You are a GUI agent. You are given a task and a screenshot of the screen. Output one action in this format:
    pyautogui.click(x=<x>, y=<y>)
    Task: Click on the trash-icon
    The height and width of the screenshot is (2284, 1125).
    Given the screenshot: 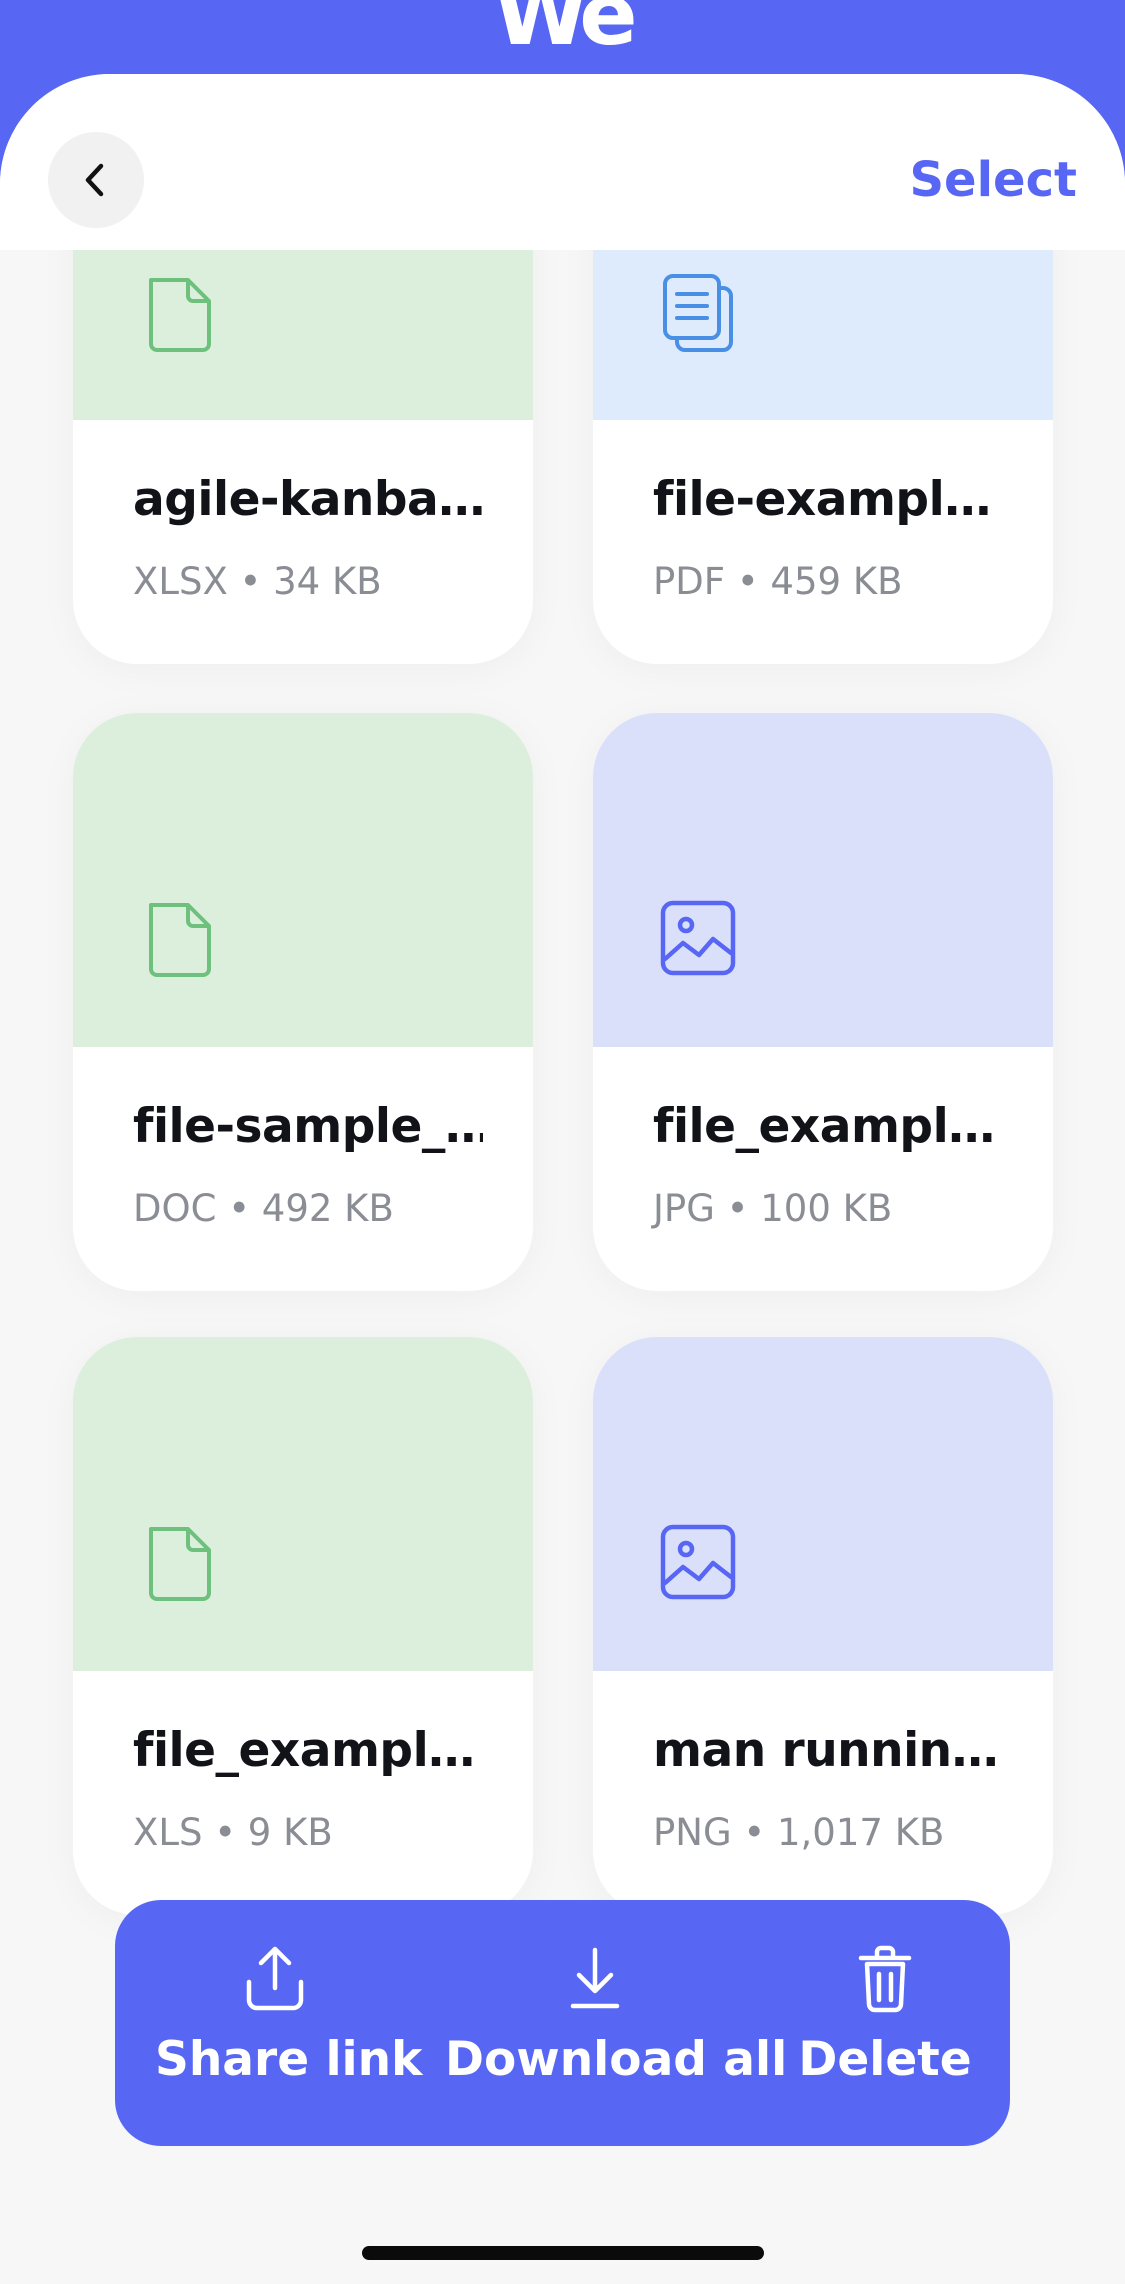 What is the action you would take?
    pyautogui.click(x=885, y=1979)
    